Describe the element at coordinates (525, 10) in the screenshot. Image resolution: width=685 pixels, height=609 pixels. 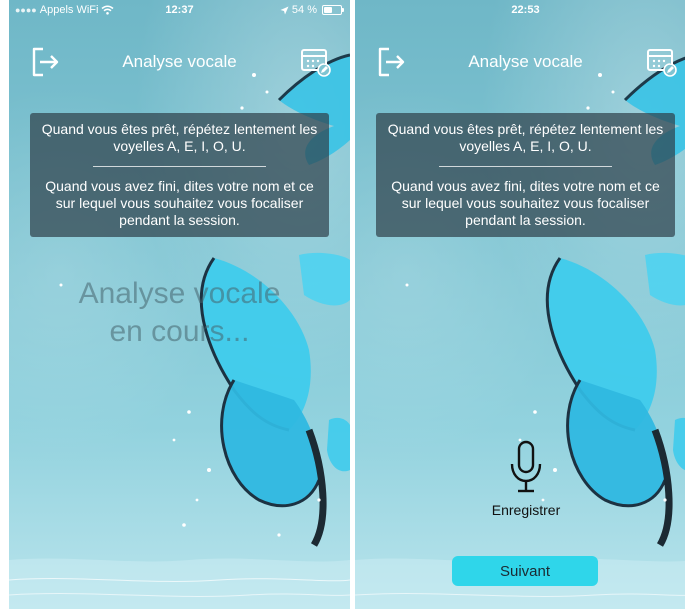
I see `status-time: 22:53` at that location.